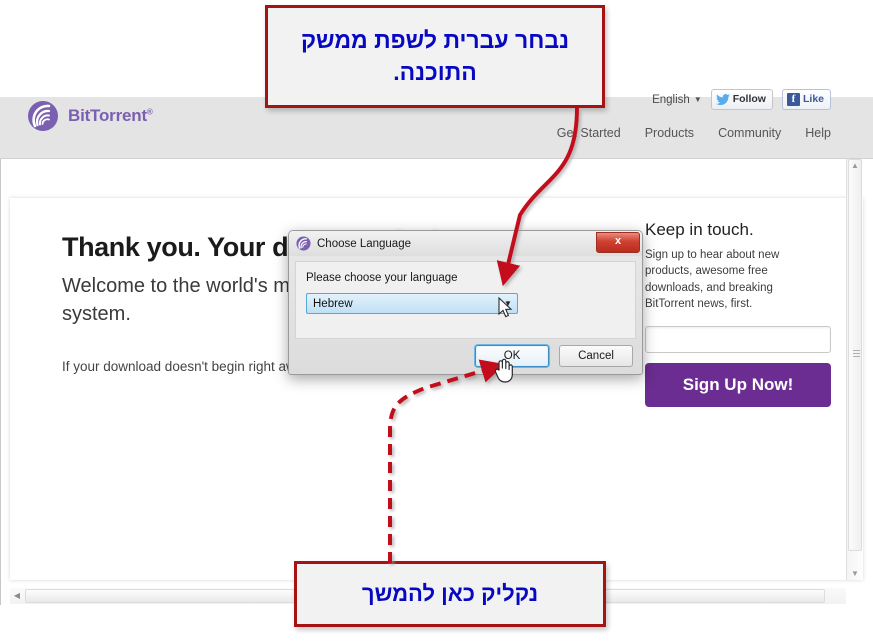 Image resolution: width=873 pixels, height=643 pixels. What do you see at coordinates (813, 99) in the screenshot?
I see `facebook-like-label: Like` at bounding box center [813, 99].